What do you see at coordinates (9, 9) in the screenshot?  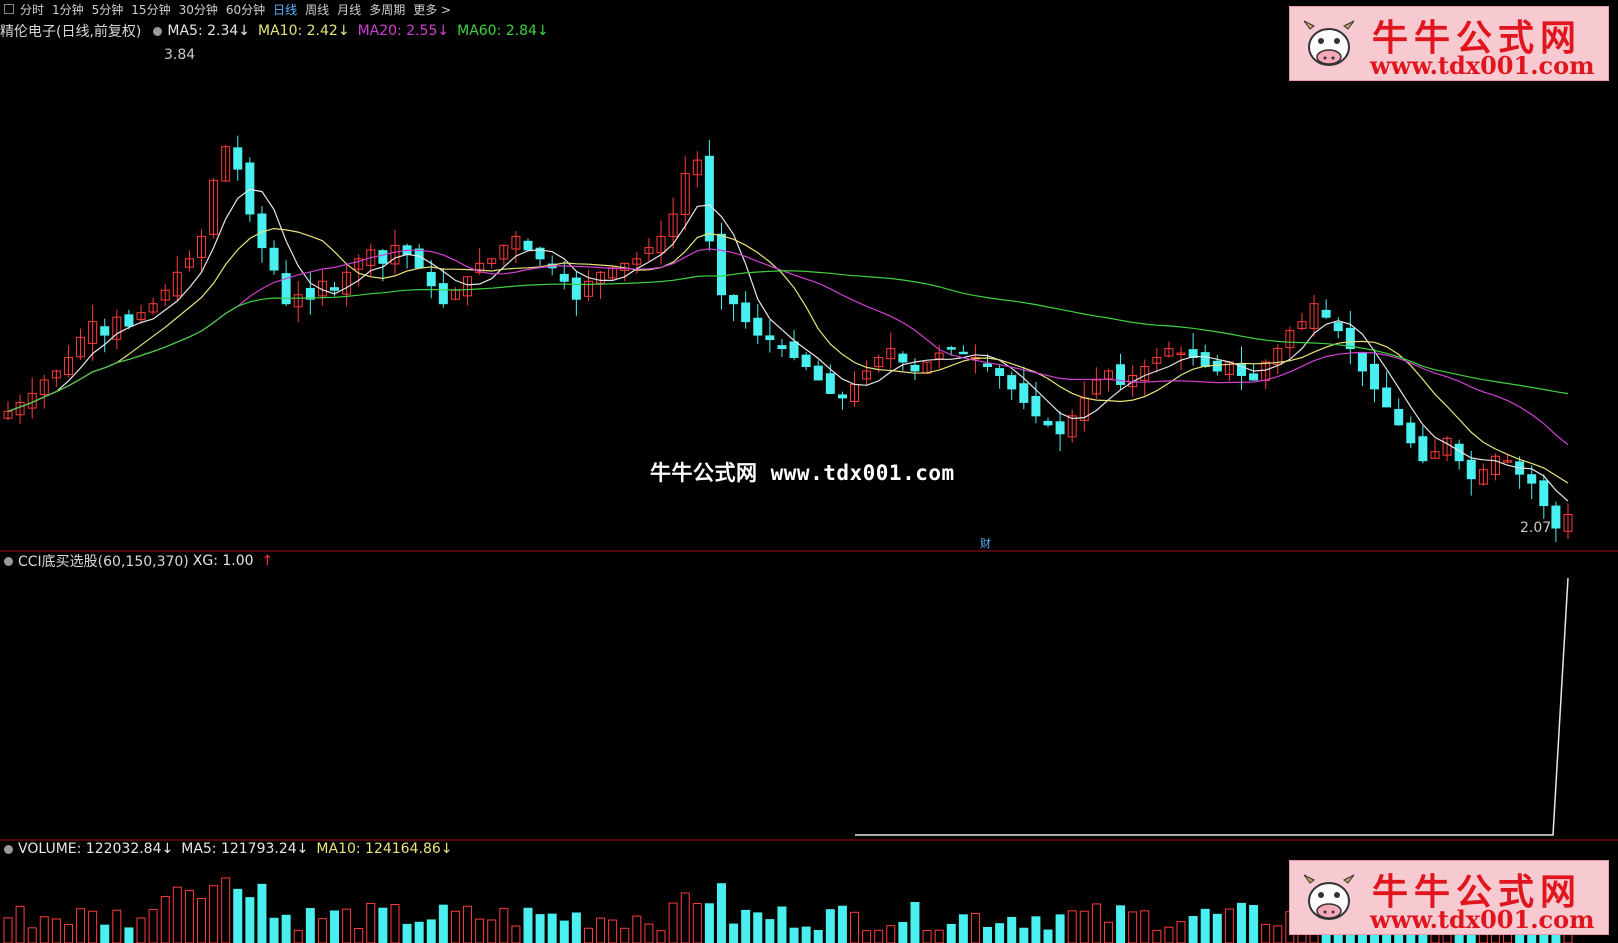 I see `toggle-square-icon` at bounding box center [9, 9].